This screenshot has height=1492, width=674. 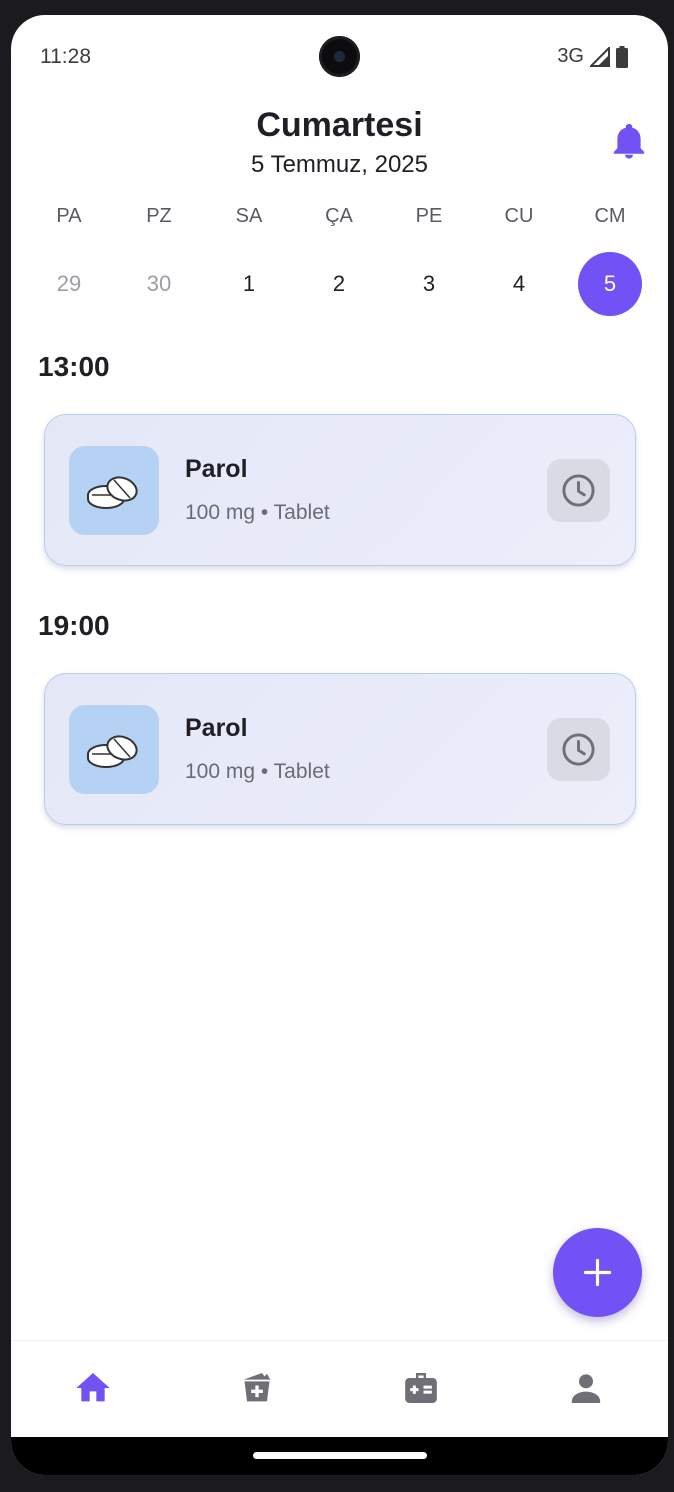 I want to click on gesture-area, so click(x=339, y=1456).